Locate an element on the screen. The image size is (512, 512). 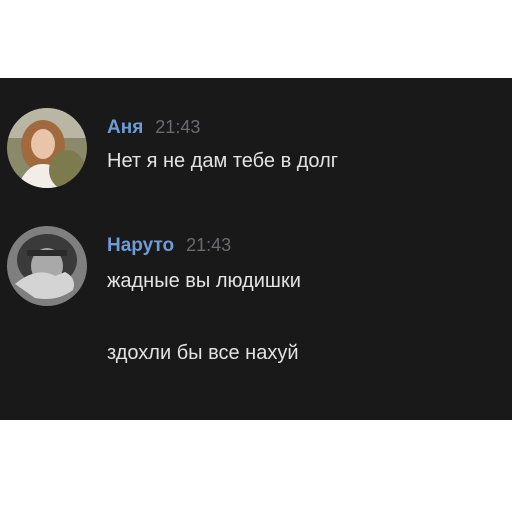
message-text: жадные вы людишки is located at coordinates (204, 281).